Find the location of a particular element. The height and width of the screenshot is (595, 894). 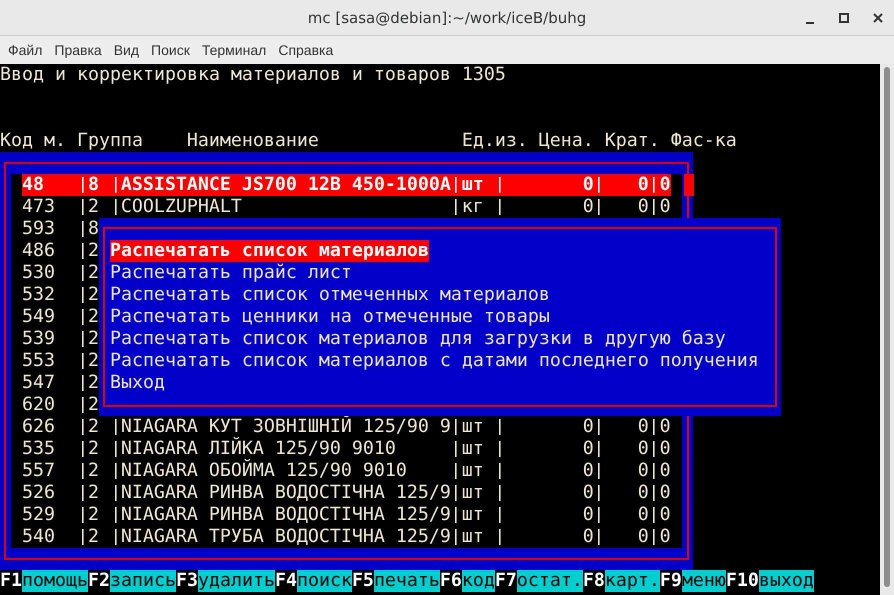

table-cell: 473 is located at coordinates (38, 206).